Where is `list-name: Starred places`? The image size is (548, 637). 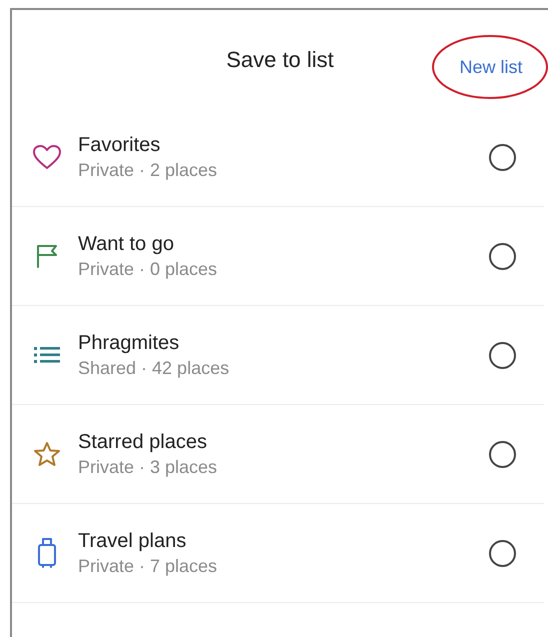
list-name: Starred places is located at coordinates (143, 442).